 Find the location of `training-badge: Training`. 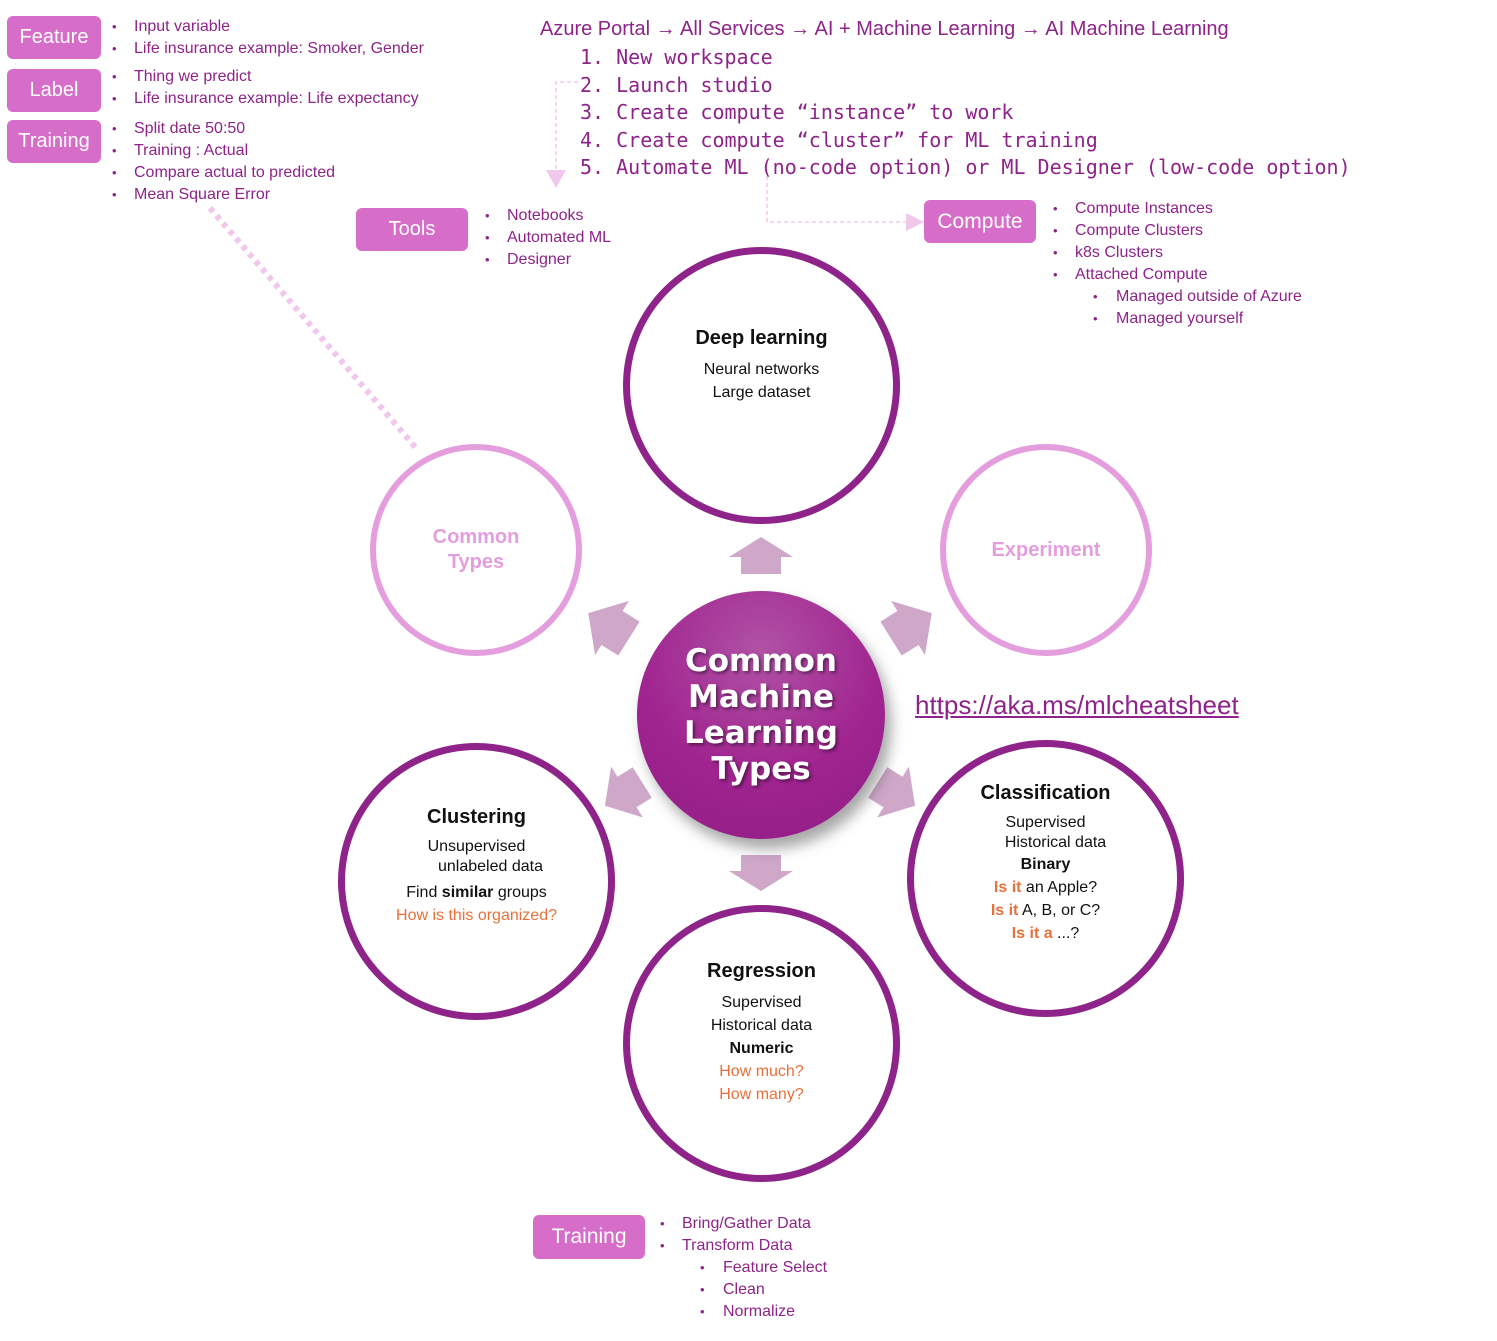

training-badge: Training is located at coordinates (54, 141).